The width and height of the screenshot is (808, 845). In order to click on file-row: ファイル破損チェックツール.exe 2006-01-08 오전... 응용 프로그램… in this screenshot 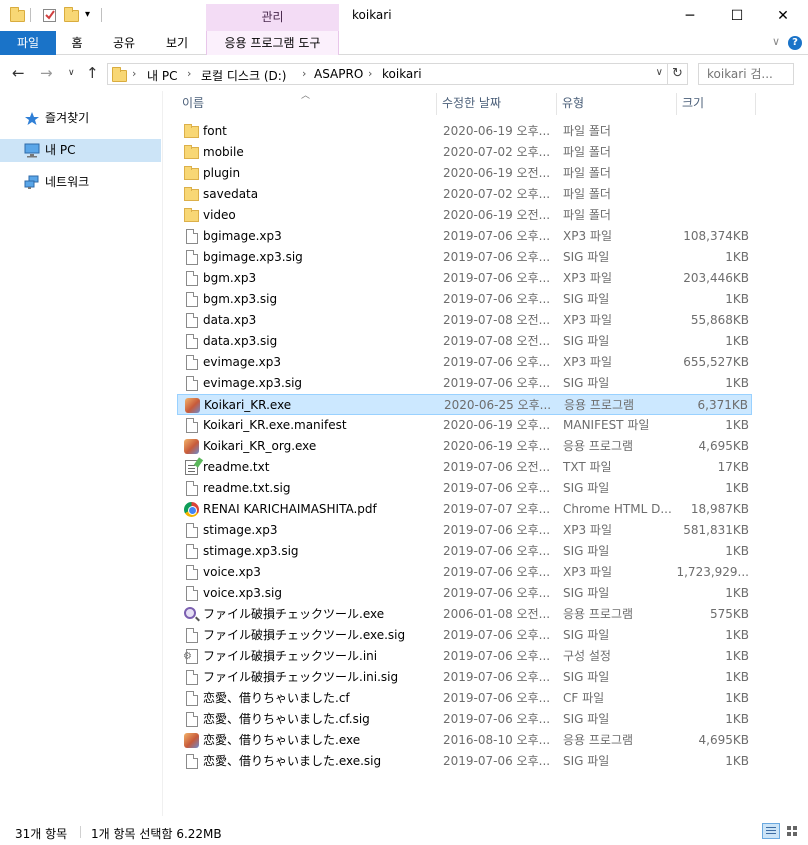, I will do `click(464, 614)`.